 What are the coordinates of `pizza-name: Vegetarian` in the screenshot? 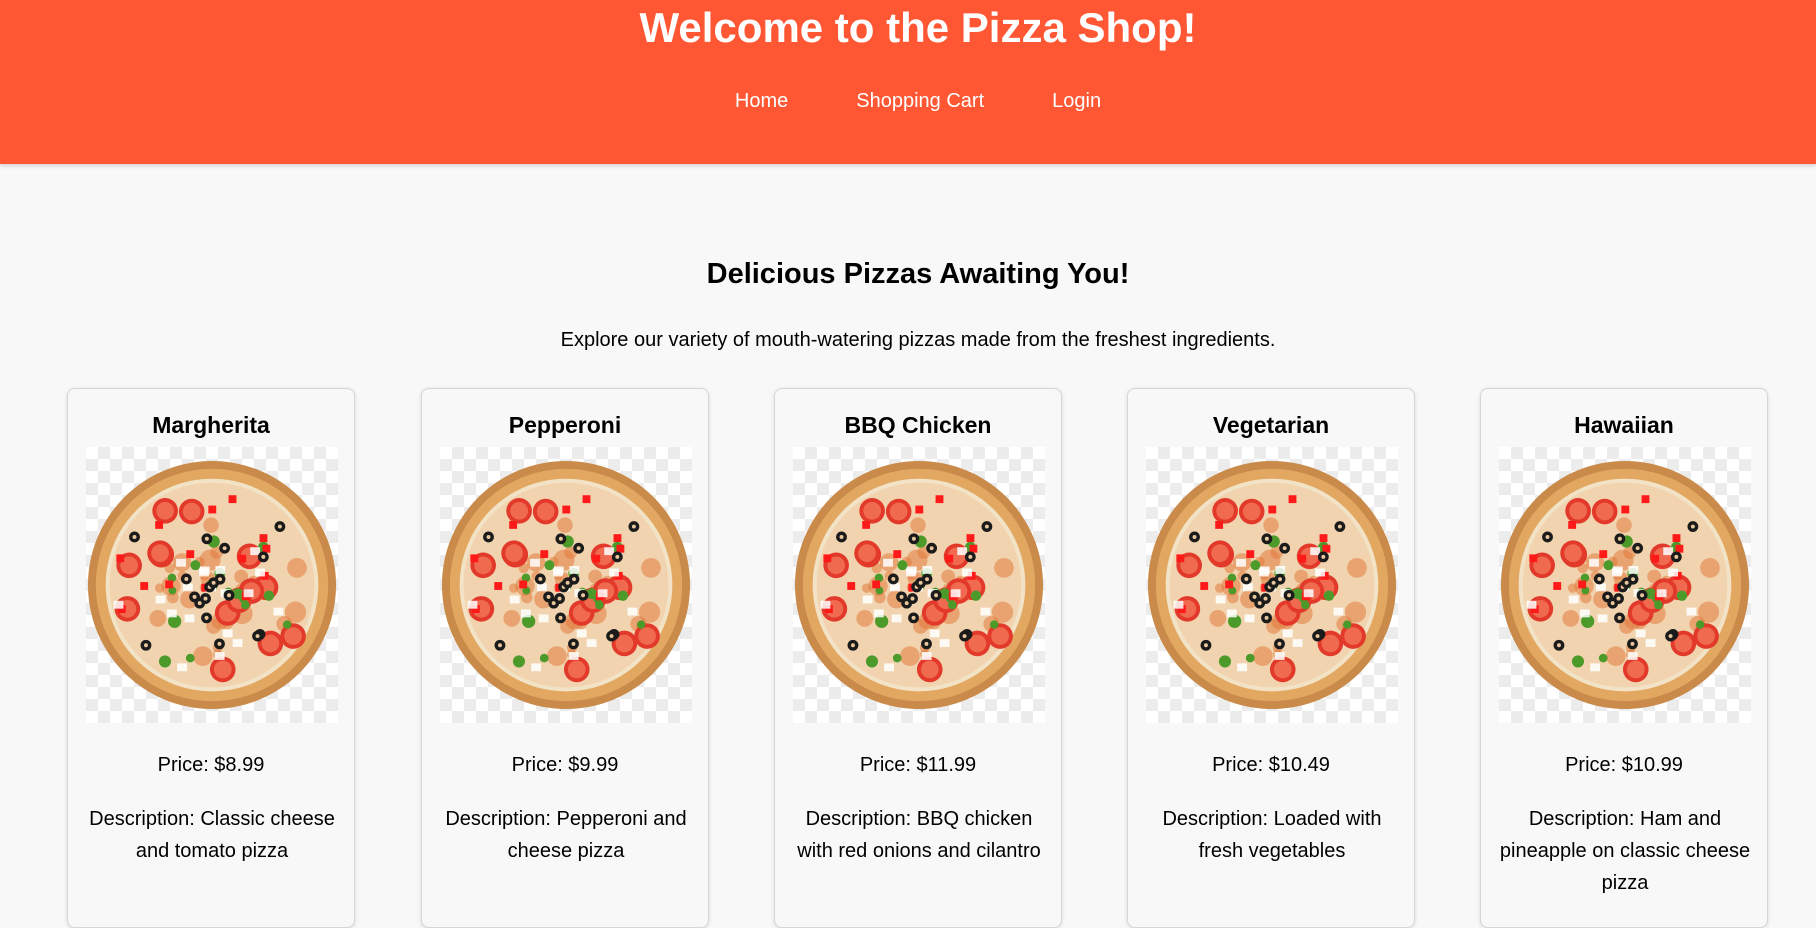 It's located at (1271, 425).